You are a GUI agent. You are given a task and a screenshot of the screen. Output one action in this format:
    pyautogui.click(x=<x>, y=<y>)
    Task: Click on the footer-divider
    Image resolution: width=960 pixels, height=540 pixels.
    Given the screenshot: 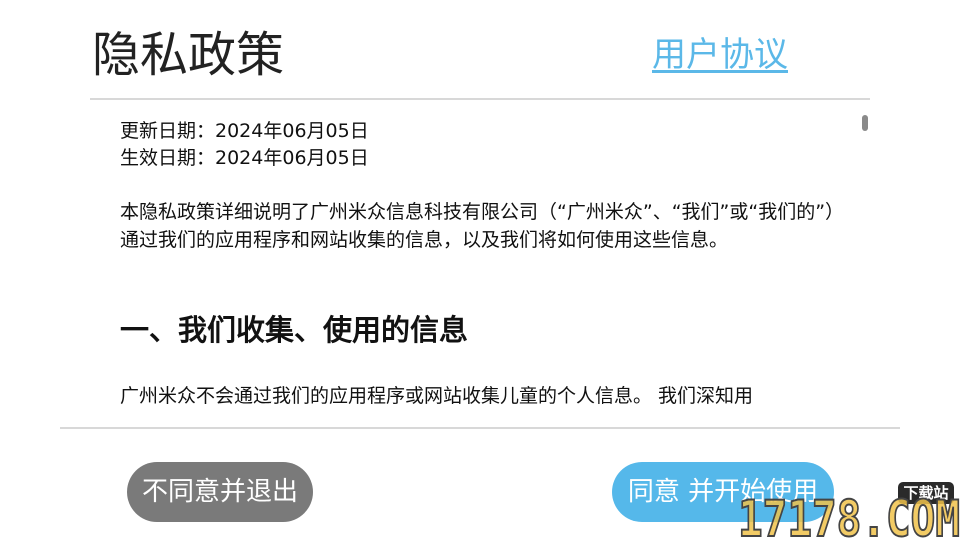 What is the action you would take?
    pyautogui.click(x=480, y=428)
    